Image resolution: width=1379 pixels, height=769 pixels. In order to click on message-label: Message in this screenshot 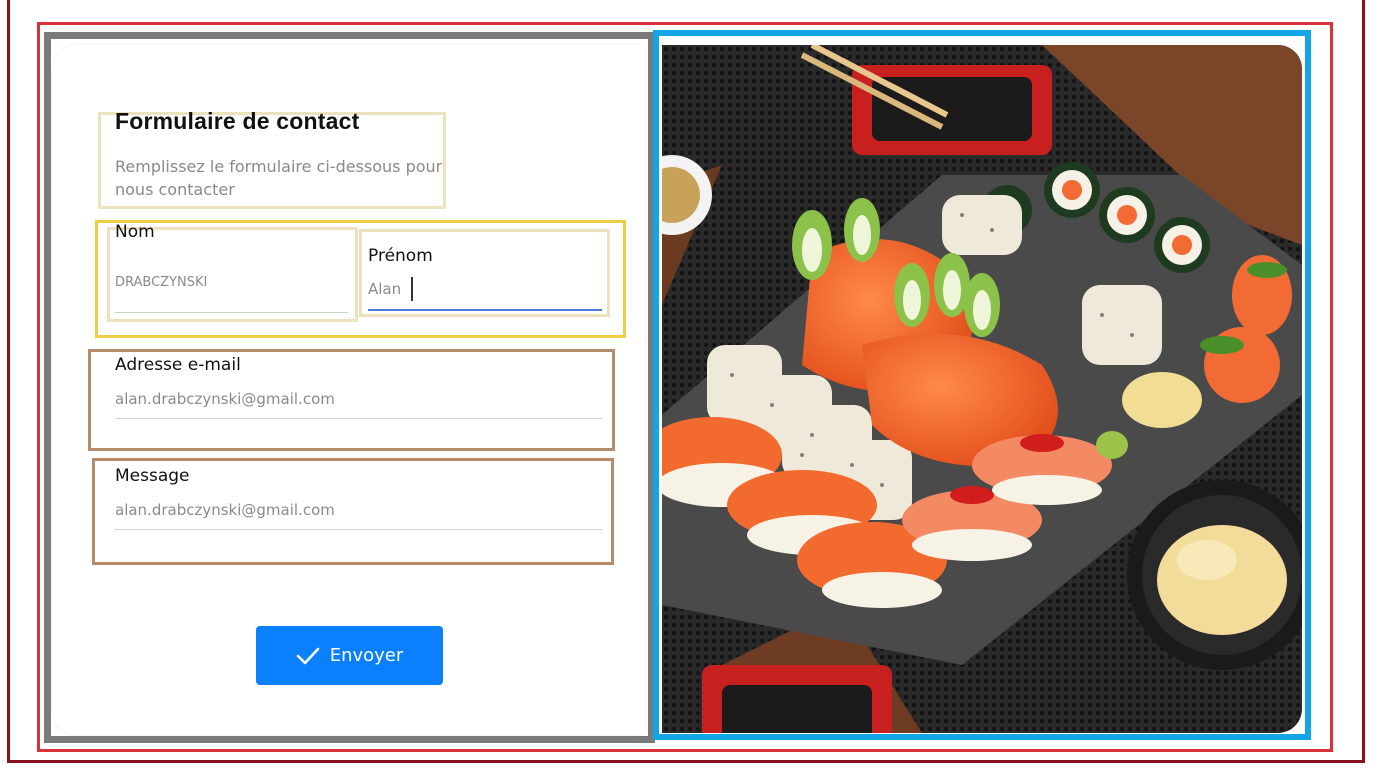, I will do `click(152, 476)`.